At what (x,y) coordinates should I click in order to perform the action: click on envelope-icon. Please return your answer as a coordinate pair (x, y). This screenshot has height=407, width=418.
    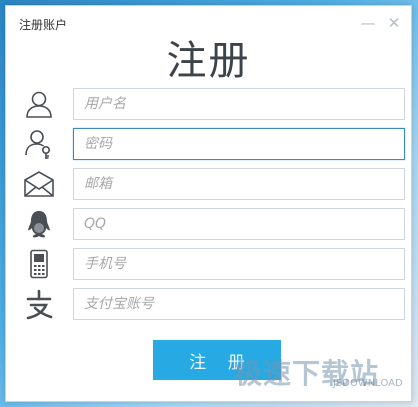
    Looking at the image, I should click on (39, 184).